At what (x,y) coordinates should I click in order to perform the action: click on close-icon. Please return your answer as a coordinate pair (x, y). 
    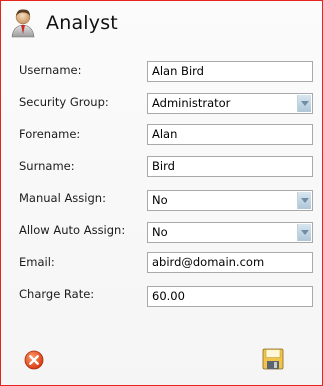
    Looking at the image, I should click on (34, 360).